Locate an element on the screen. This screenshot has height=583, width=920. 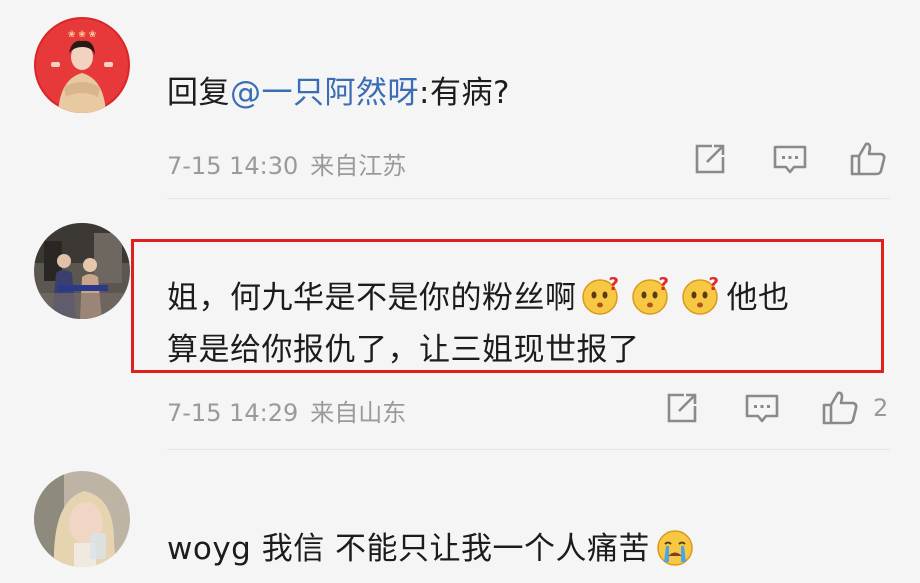
crying-emoji is located at coordinates (675, 546).